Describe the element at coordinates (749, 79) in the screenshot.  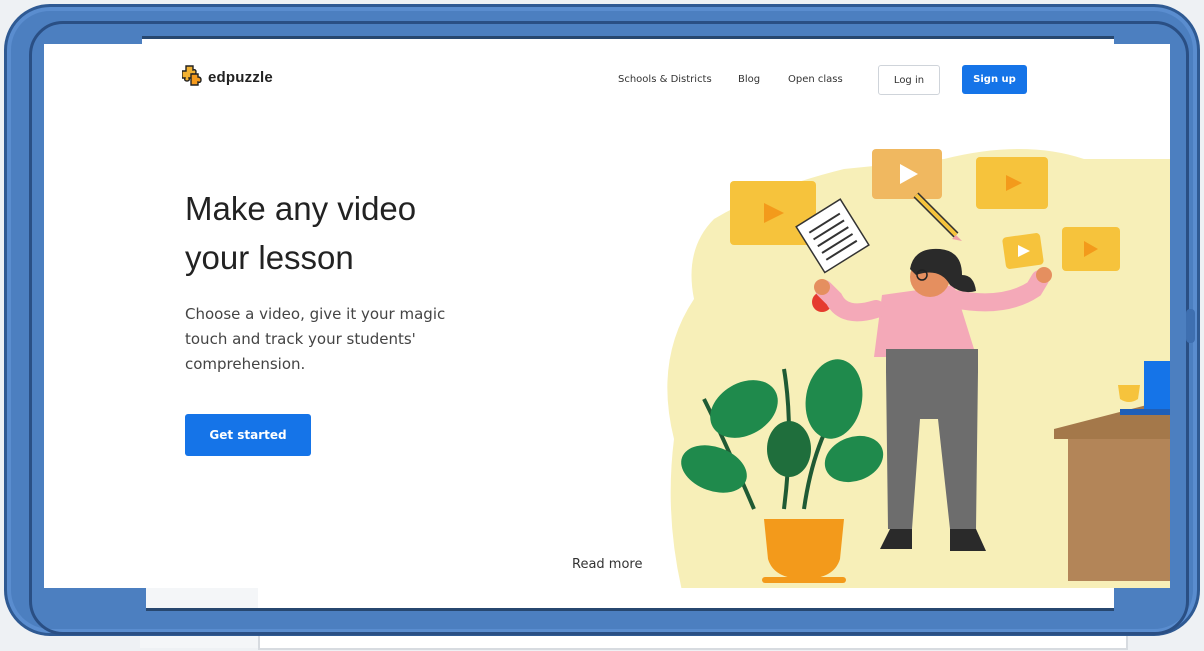
I see `nav-link-blog: Blog` at that location.